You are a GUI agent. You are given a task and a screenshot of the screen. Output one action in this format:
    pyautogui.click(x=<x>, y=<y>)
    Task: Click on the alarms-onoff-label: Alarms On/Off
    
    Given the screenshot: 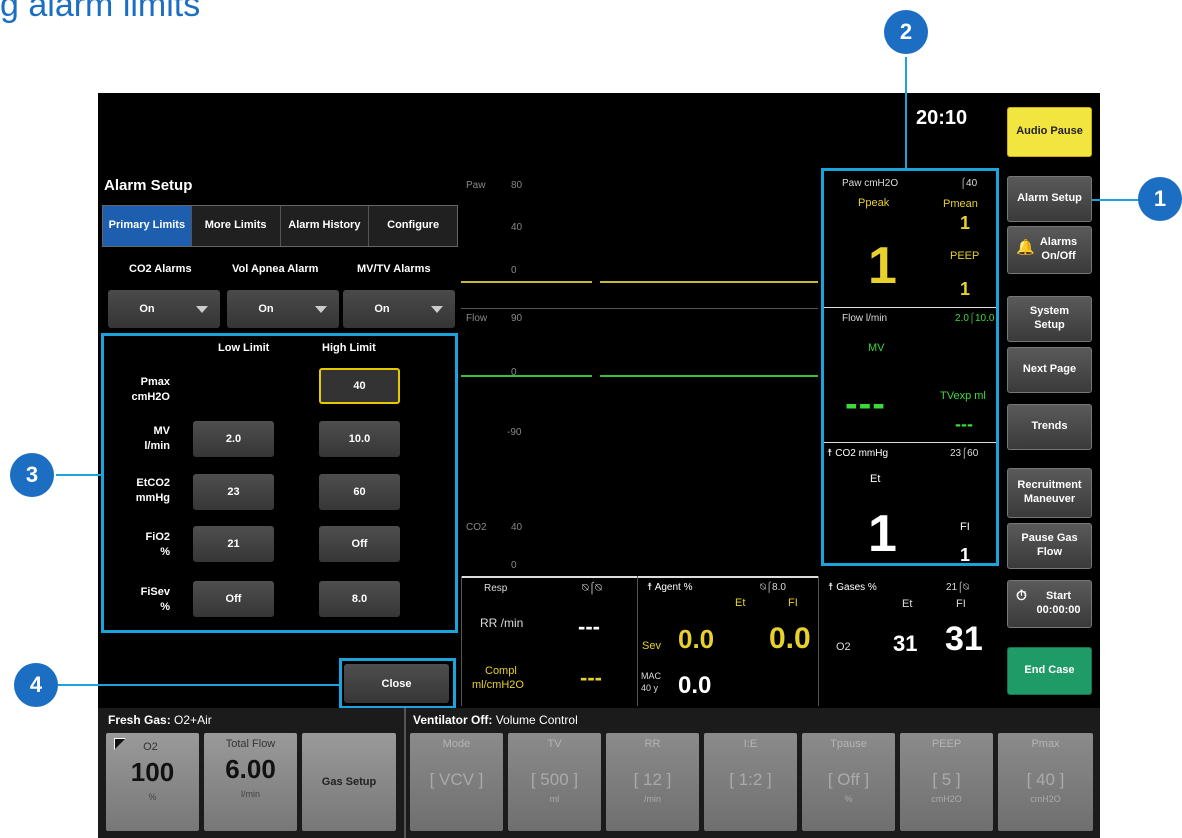 What is the action you would take?
    pyautogui.click(x=1058, y=249)
    